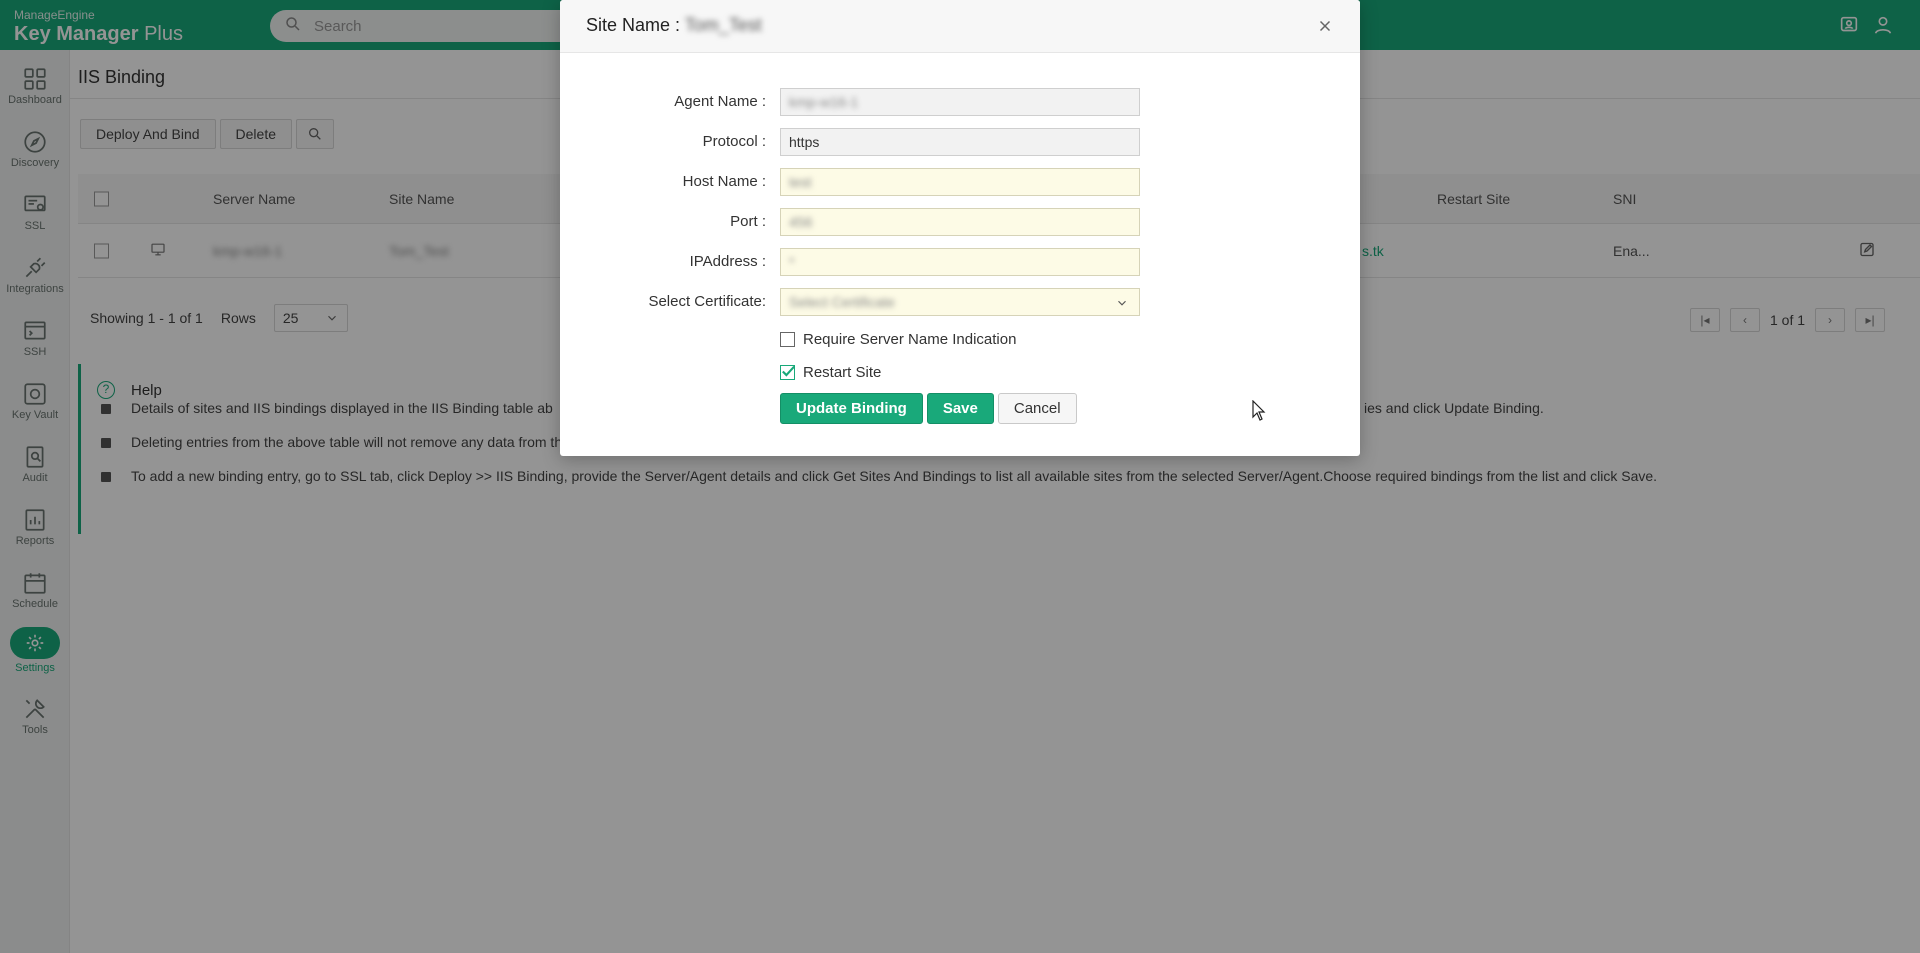 The image size is (1920, 953). I want to click on require-sni-checkbox, so click(787, 339).